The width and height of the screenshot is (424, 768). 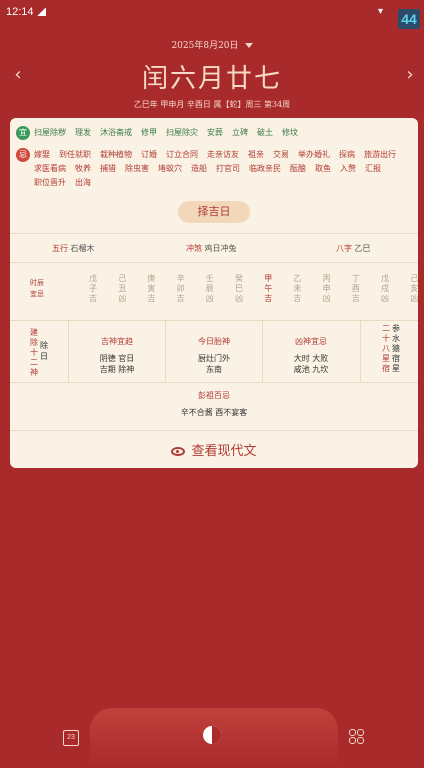 I want to click on calendar-icon-number: 23, so click(x=71, y=737).